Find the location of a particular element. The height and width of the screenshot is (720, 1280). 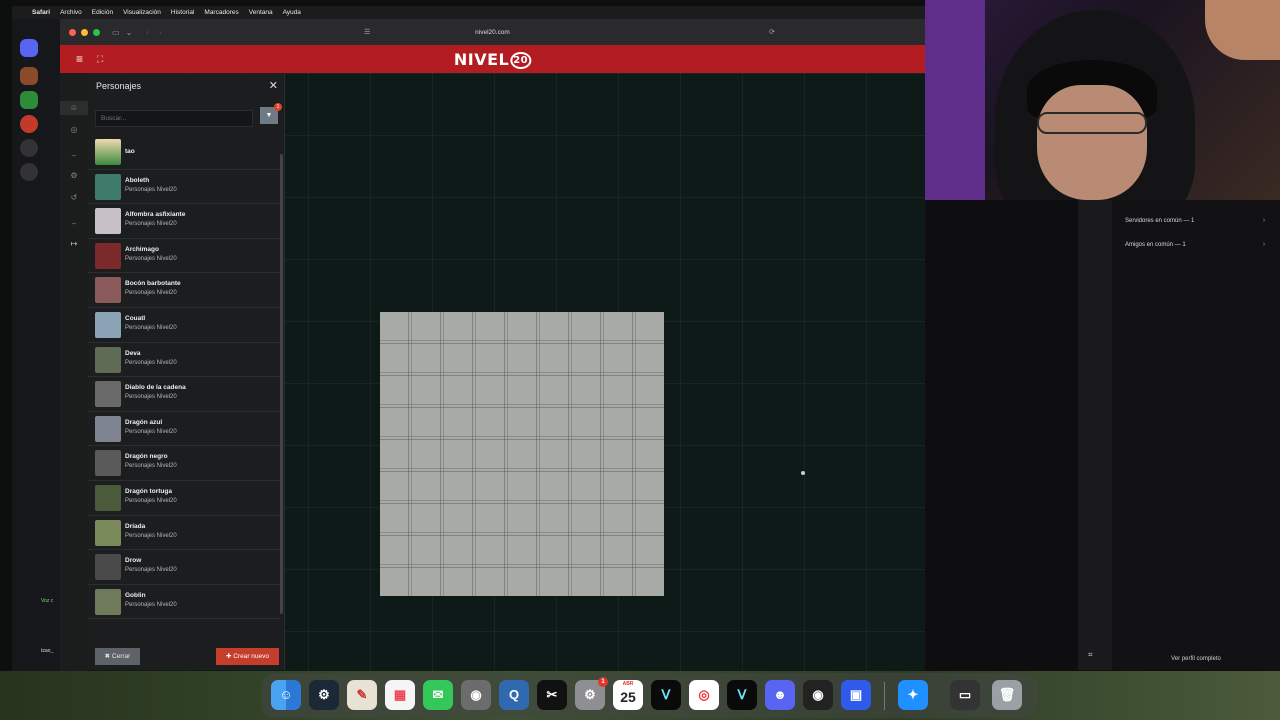

characters-tool-icon: ☺ is located at coordinates (74, 108).